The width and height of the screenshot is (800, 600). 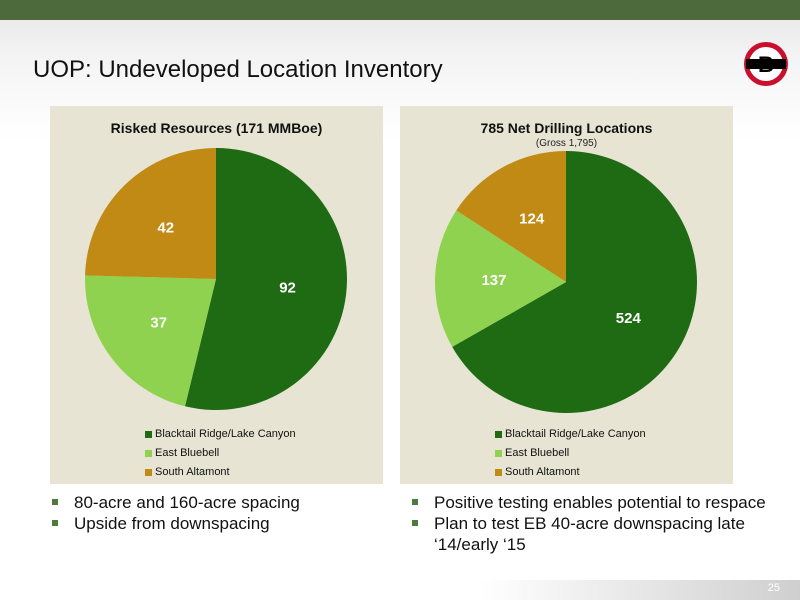 What do you see at coordinates (400, 10) in the screenshot?
I see `top-bar` at bounding box center [400, 10].